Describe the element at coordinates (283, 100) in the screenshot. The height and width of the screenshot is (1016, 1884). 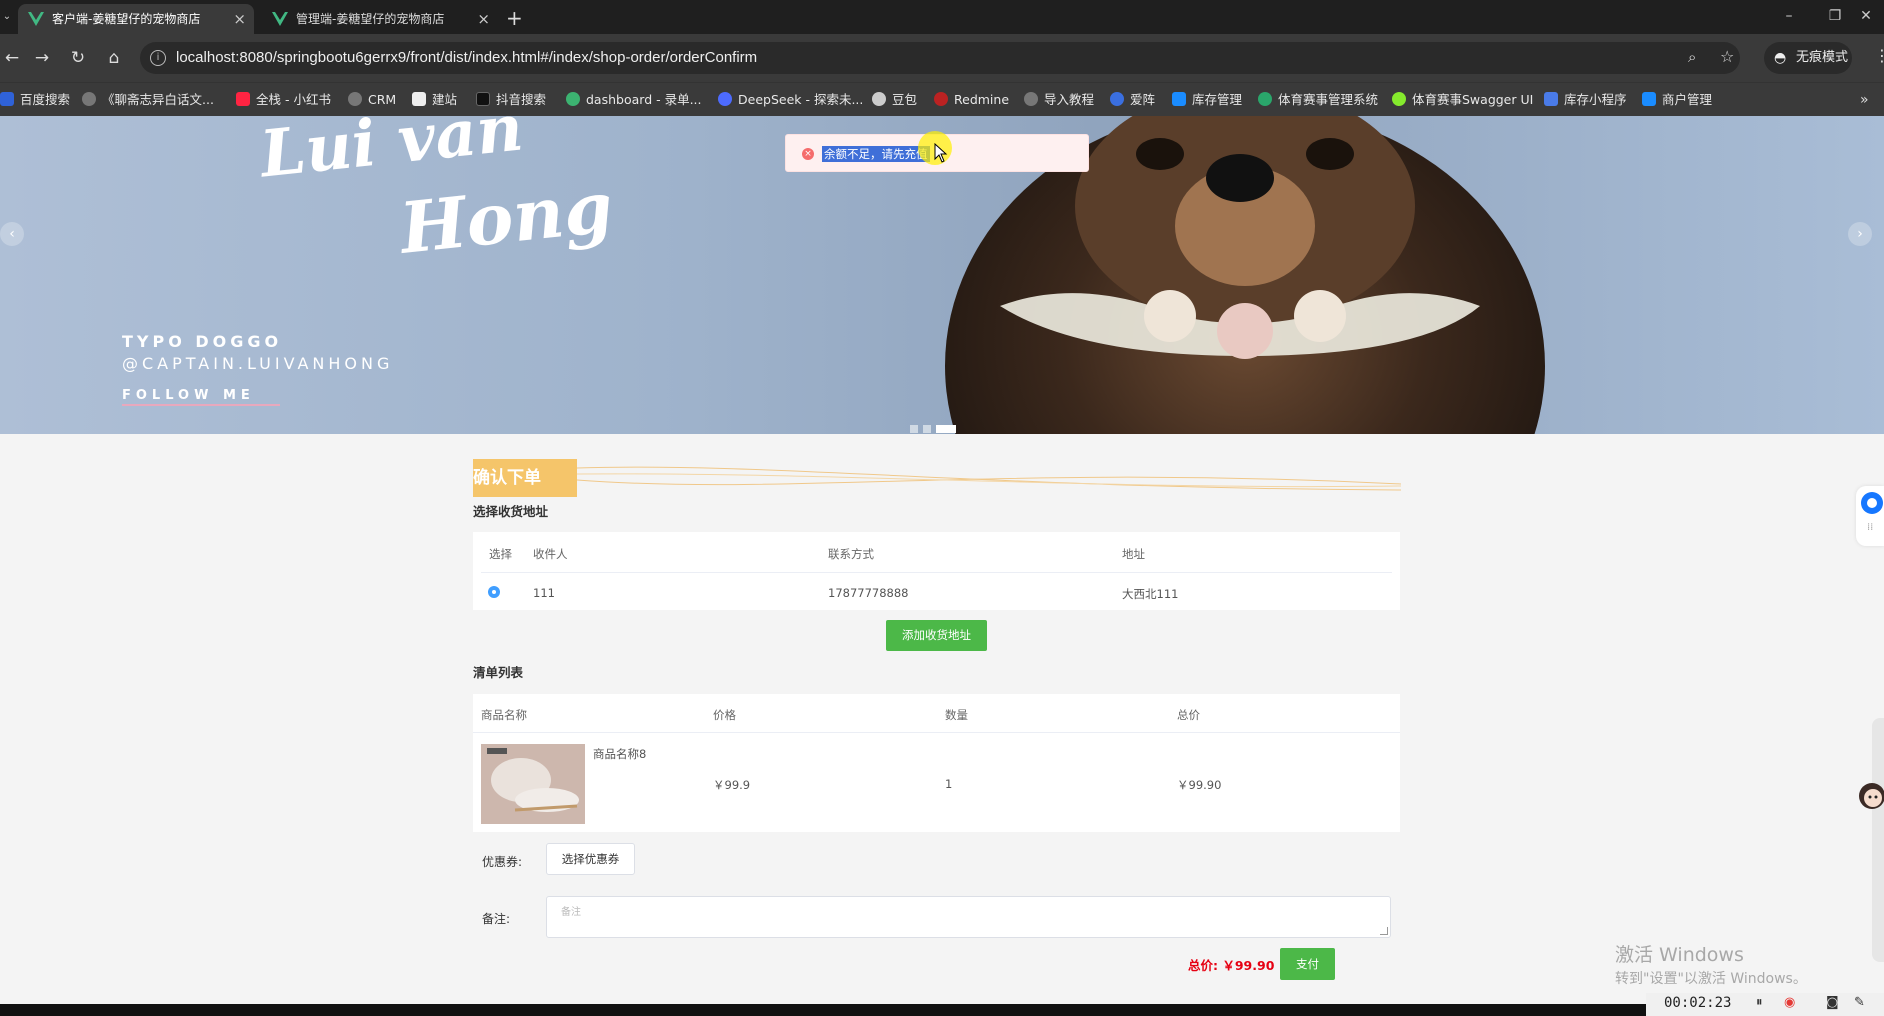
I see `bookmark-item: 全栈 - 小红书` at that location.